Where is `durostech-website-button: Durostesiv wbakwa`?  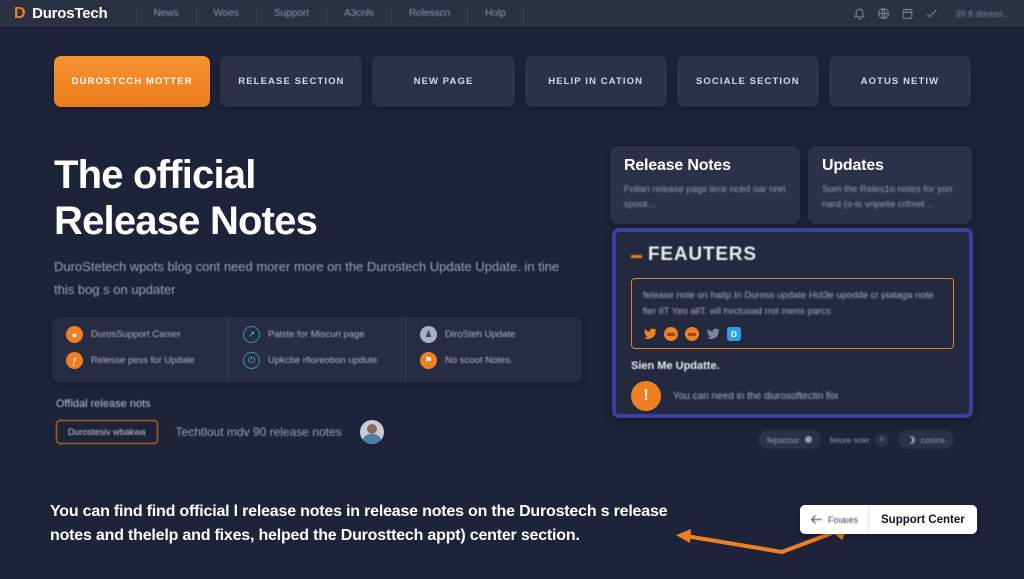
durostech-website-button: Durostesiv wbakwa is located at coordinates (107, 432).